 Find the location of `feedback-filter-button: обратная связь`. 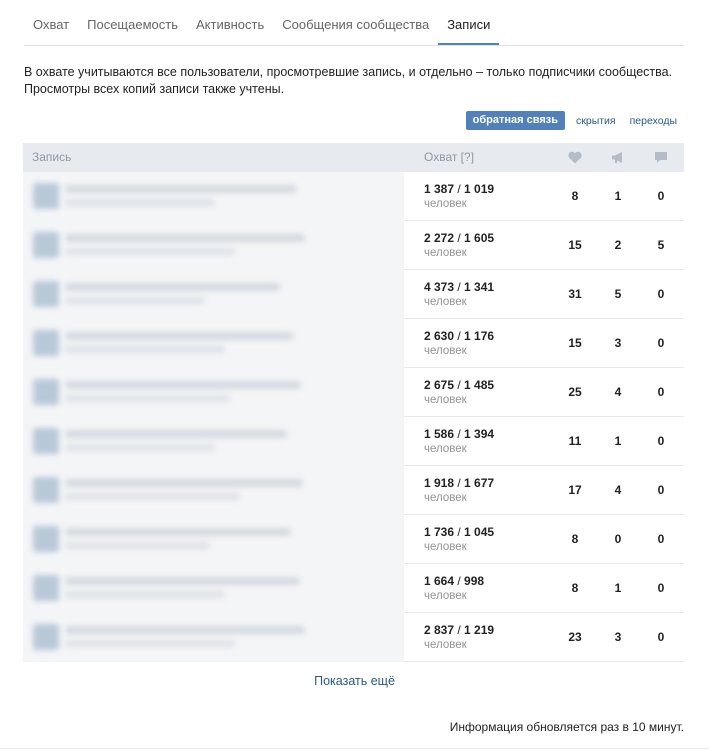

feedback-filter-button: обратная связь is located at coordinates (515, 120).